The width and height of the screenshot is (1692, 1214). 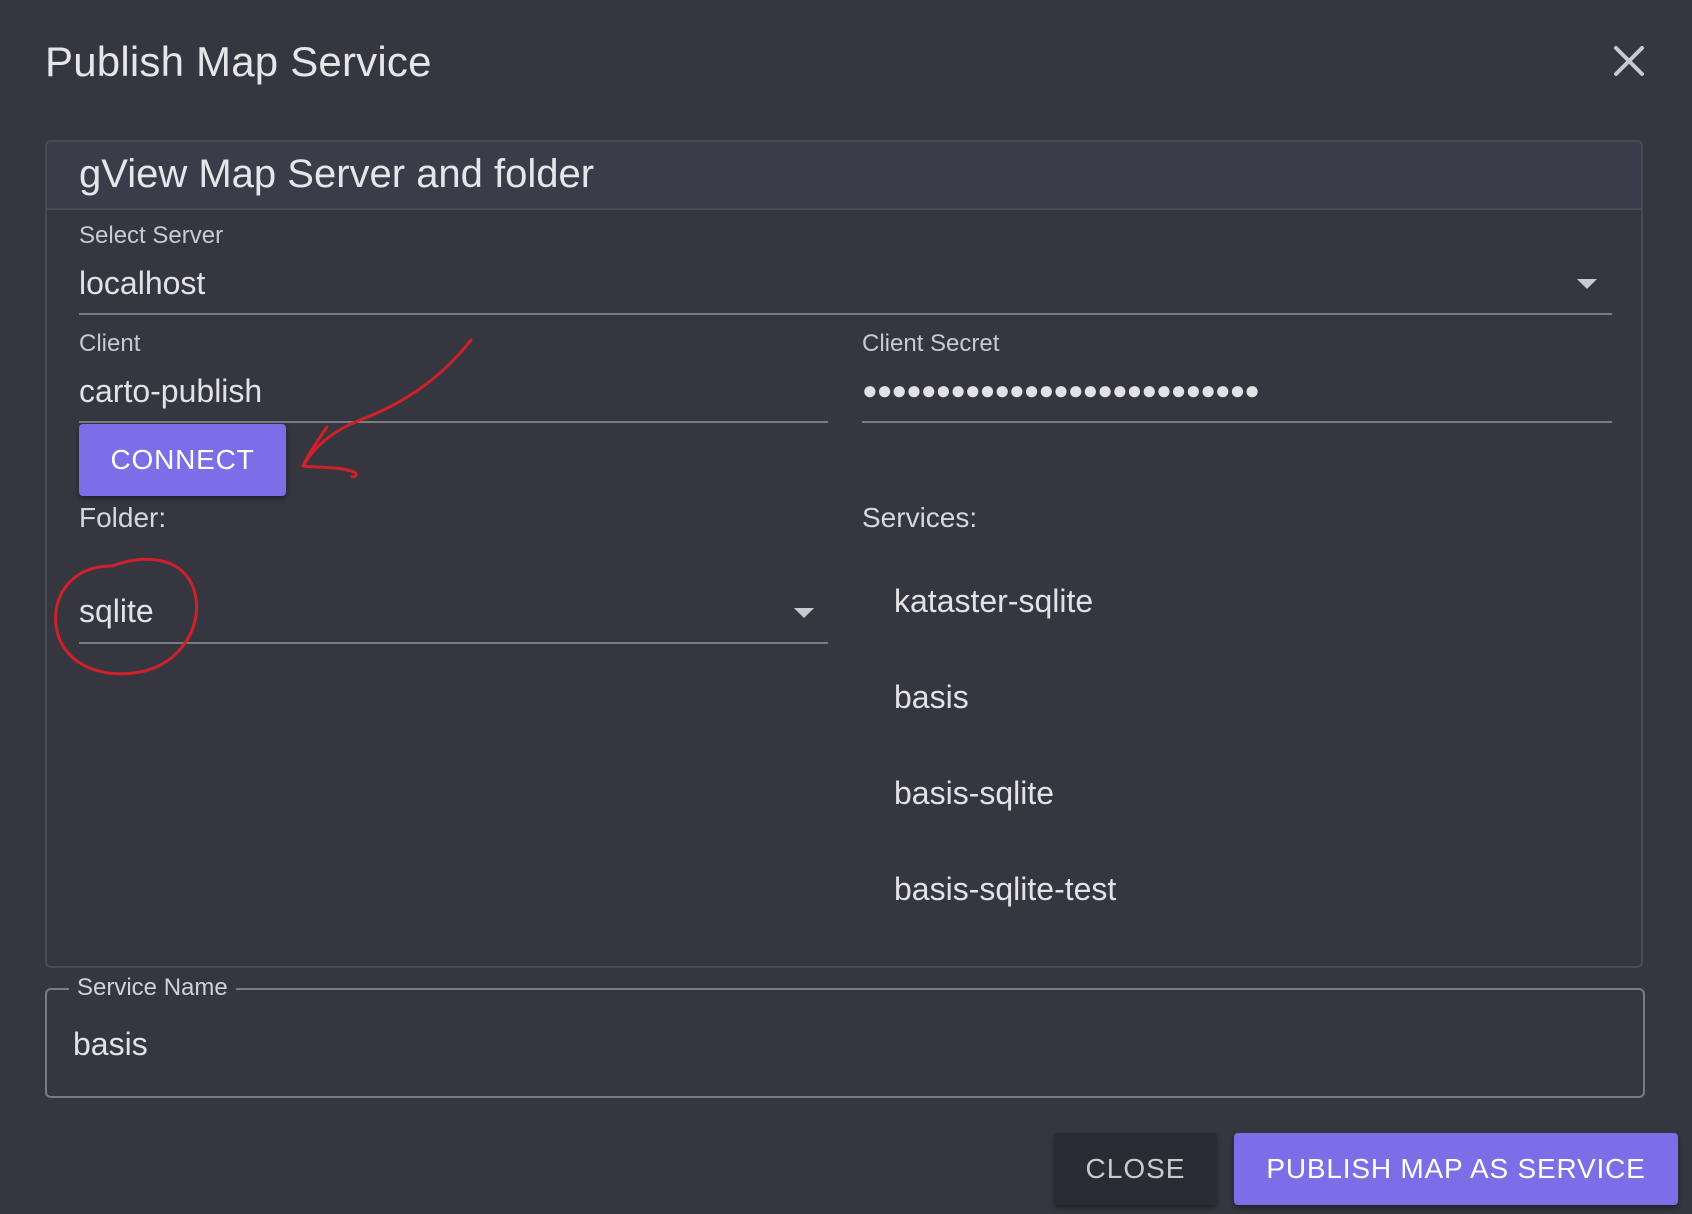 I want to click on select-server-value: localhost, so click(x=142, y=283).